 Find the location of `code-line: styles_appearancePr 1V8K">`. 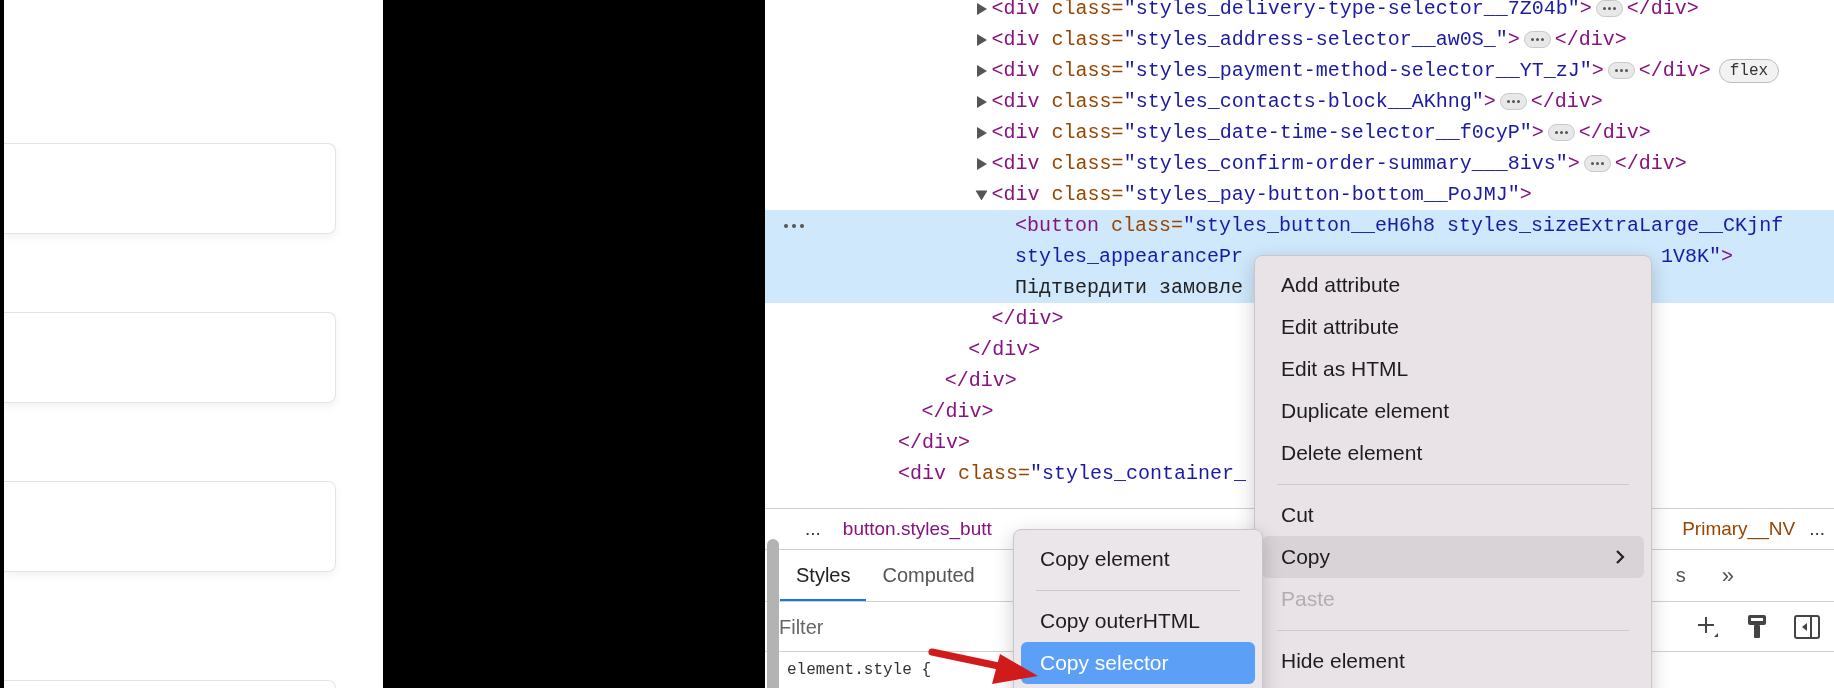

code-line: styles_appearancePr 1V8K"> is located at coordinates (1374, 256).